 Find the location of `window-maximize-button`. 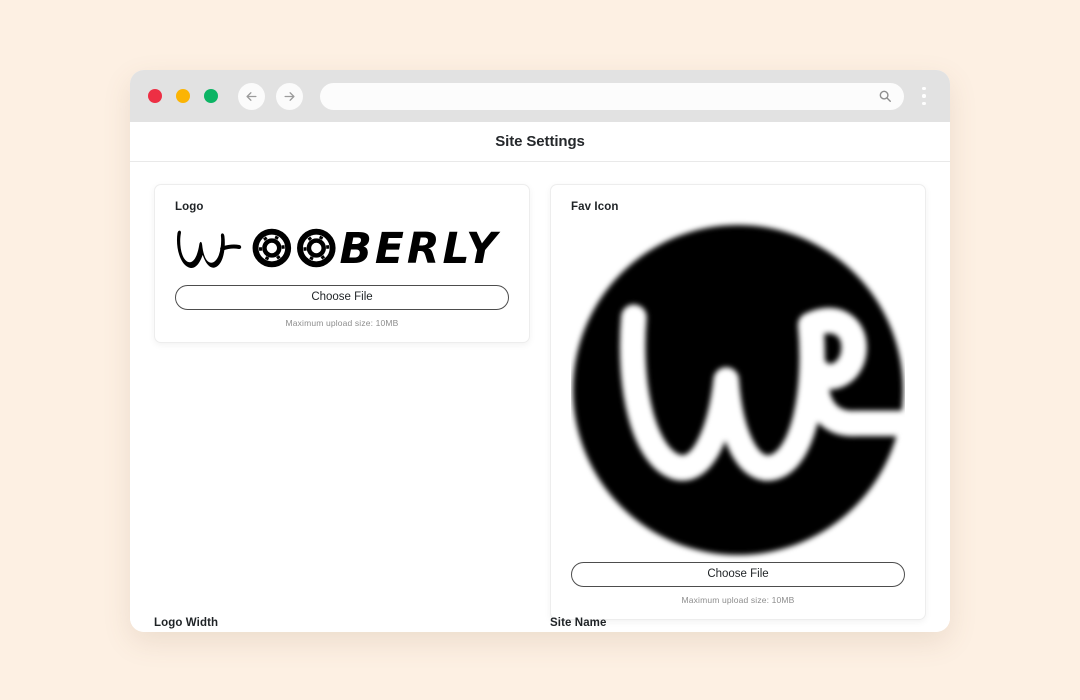

window-maximize-button is located at coordinates (211, 96).